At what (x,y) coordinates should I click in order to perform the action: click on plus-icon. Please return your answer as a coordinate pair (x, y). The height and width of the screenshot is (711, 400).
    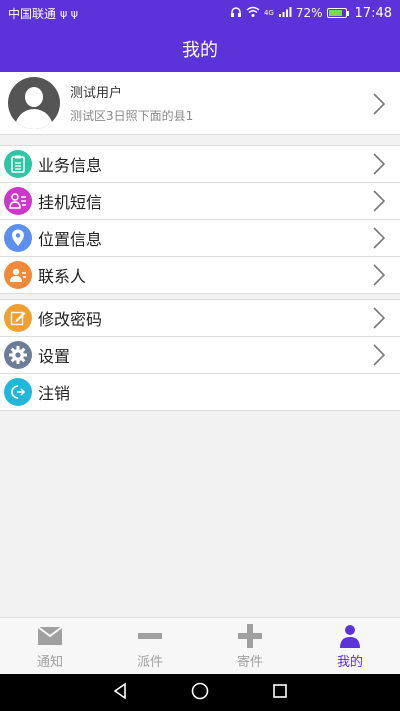
    Looking at the image, I should click on (250, 636).